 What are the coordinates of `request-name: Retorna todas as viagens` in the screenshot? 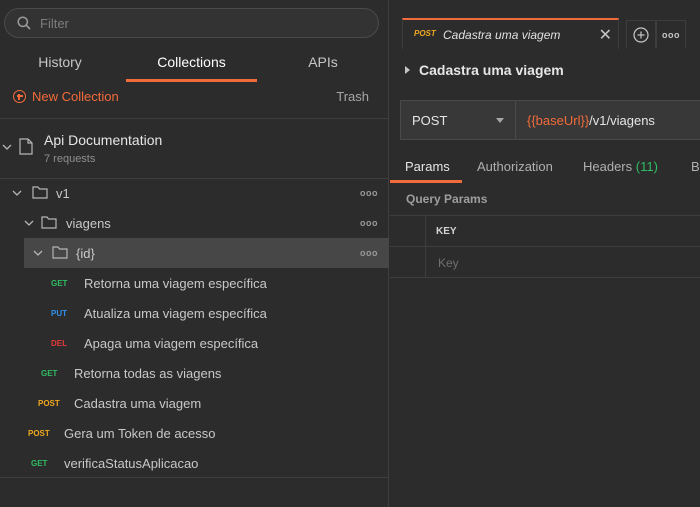 It's located at (148, 373).